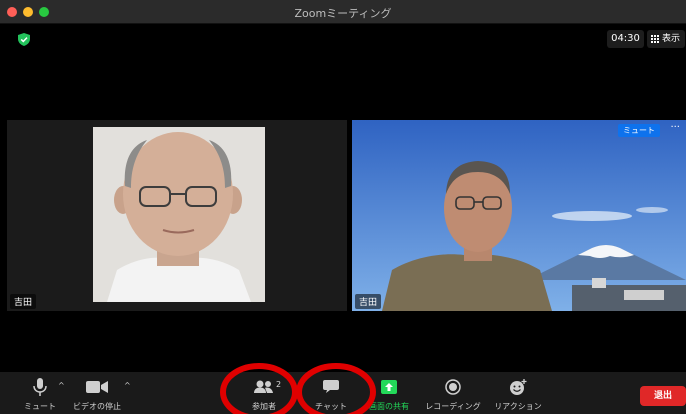 The image size is (686, 414). I want to click on participants-count: 2, so click(279, 384).